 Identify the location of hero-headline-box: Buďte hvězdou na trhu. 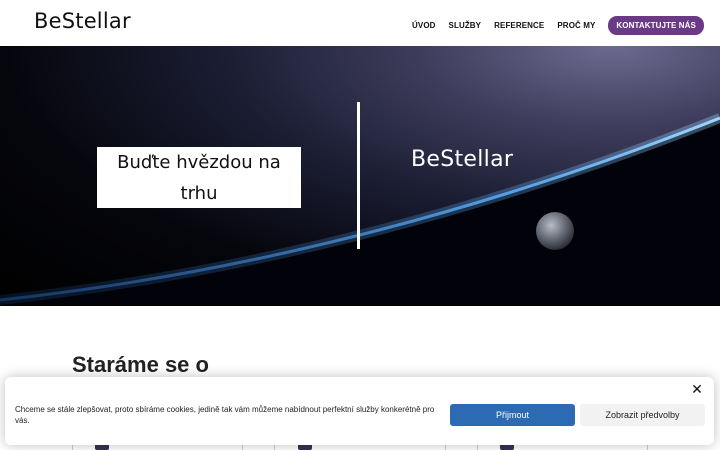
(199, 177).